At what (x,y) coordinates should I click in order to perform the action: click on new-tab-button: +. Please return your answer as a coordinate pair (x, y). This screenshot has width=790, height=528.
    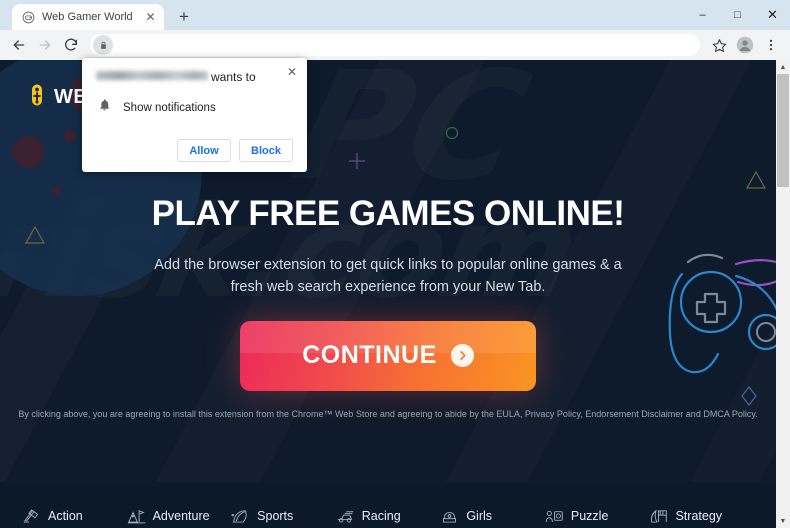
    Looking at the image, I should click on (184, 16).